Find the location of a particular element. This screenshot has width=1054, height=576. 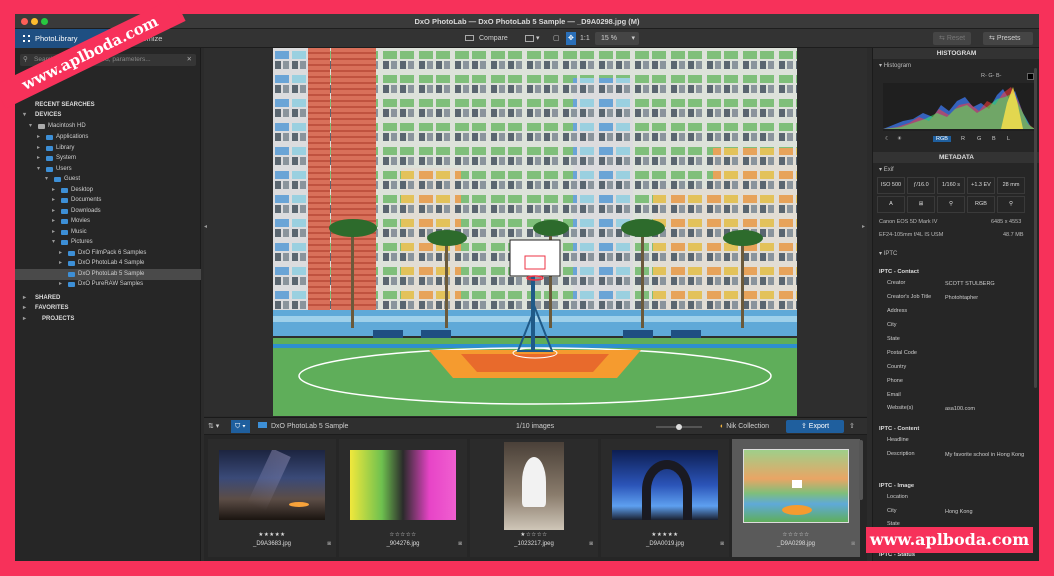

slider-handle is located at coordinates (679, 427).